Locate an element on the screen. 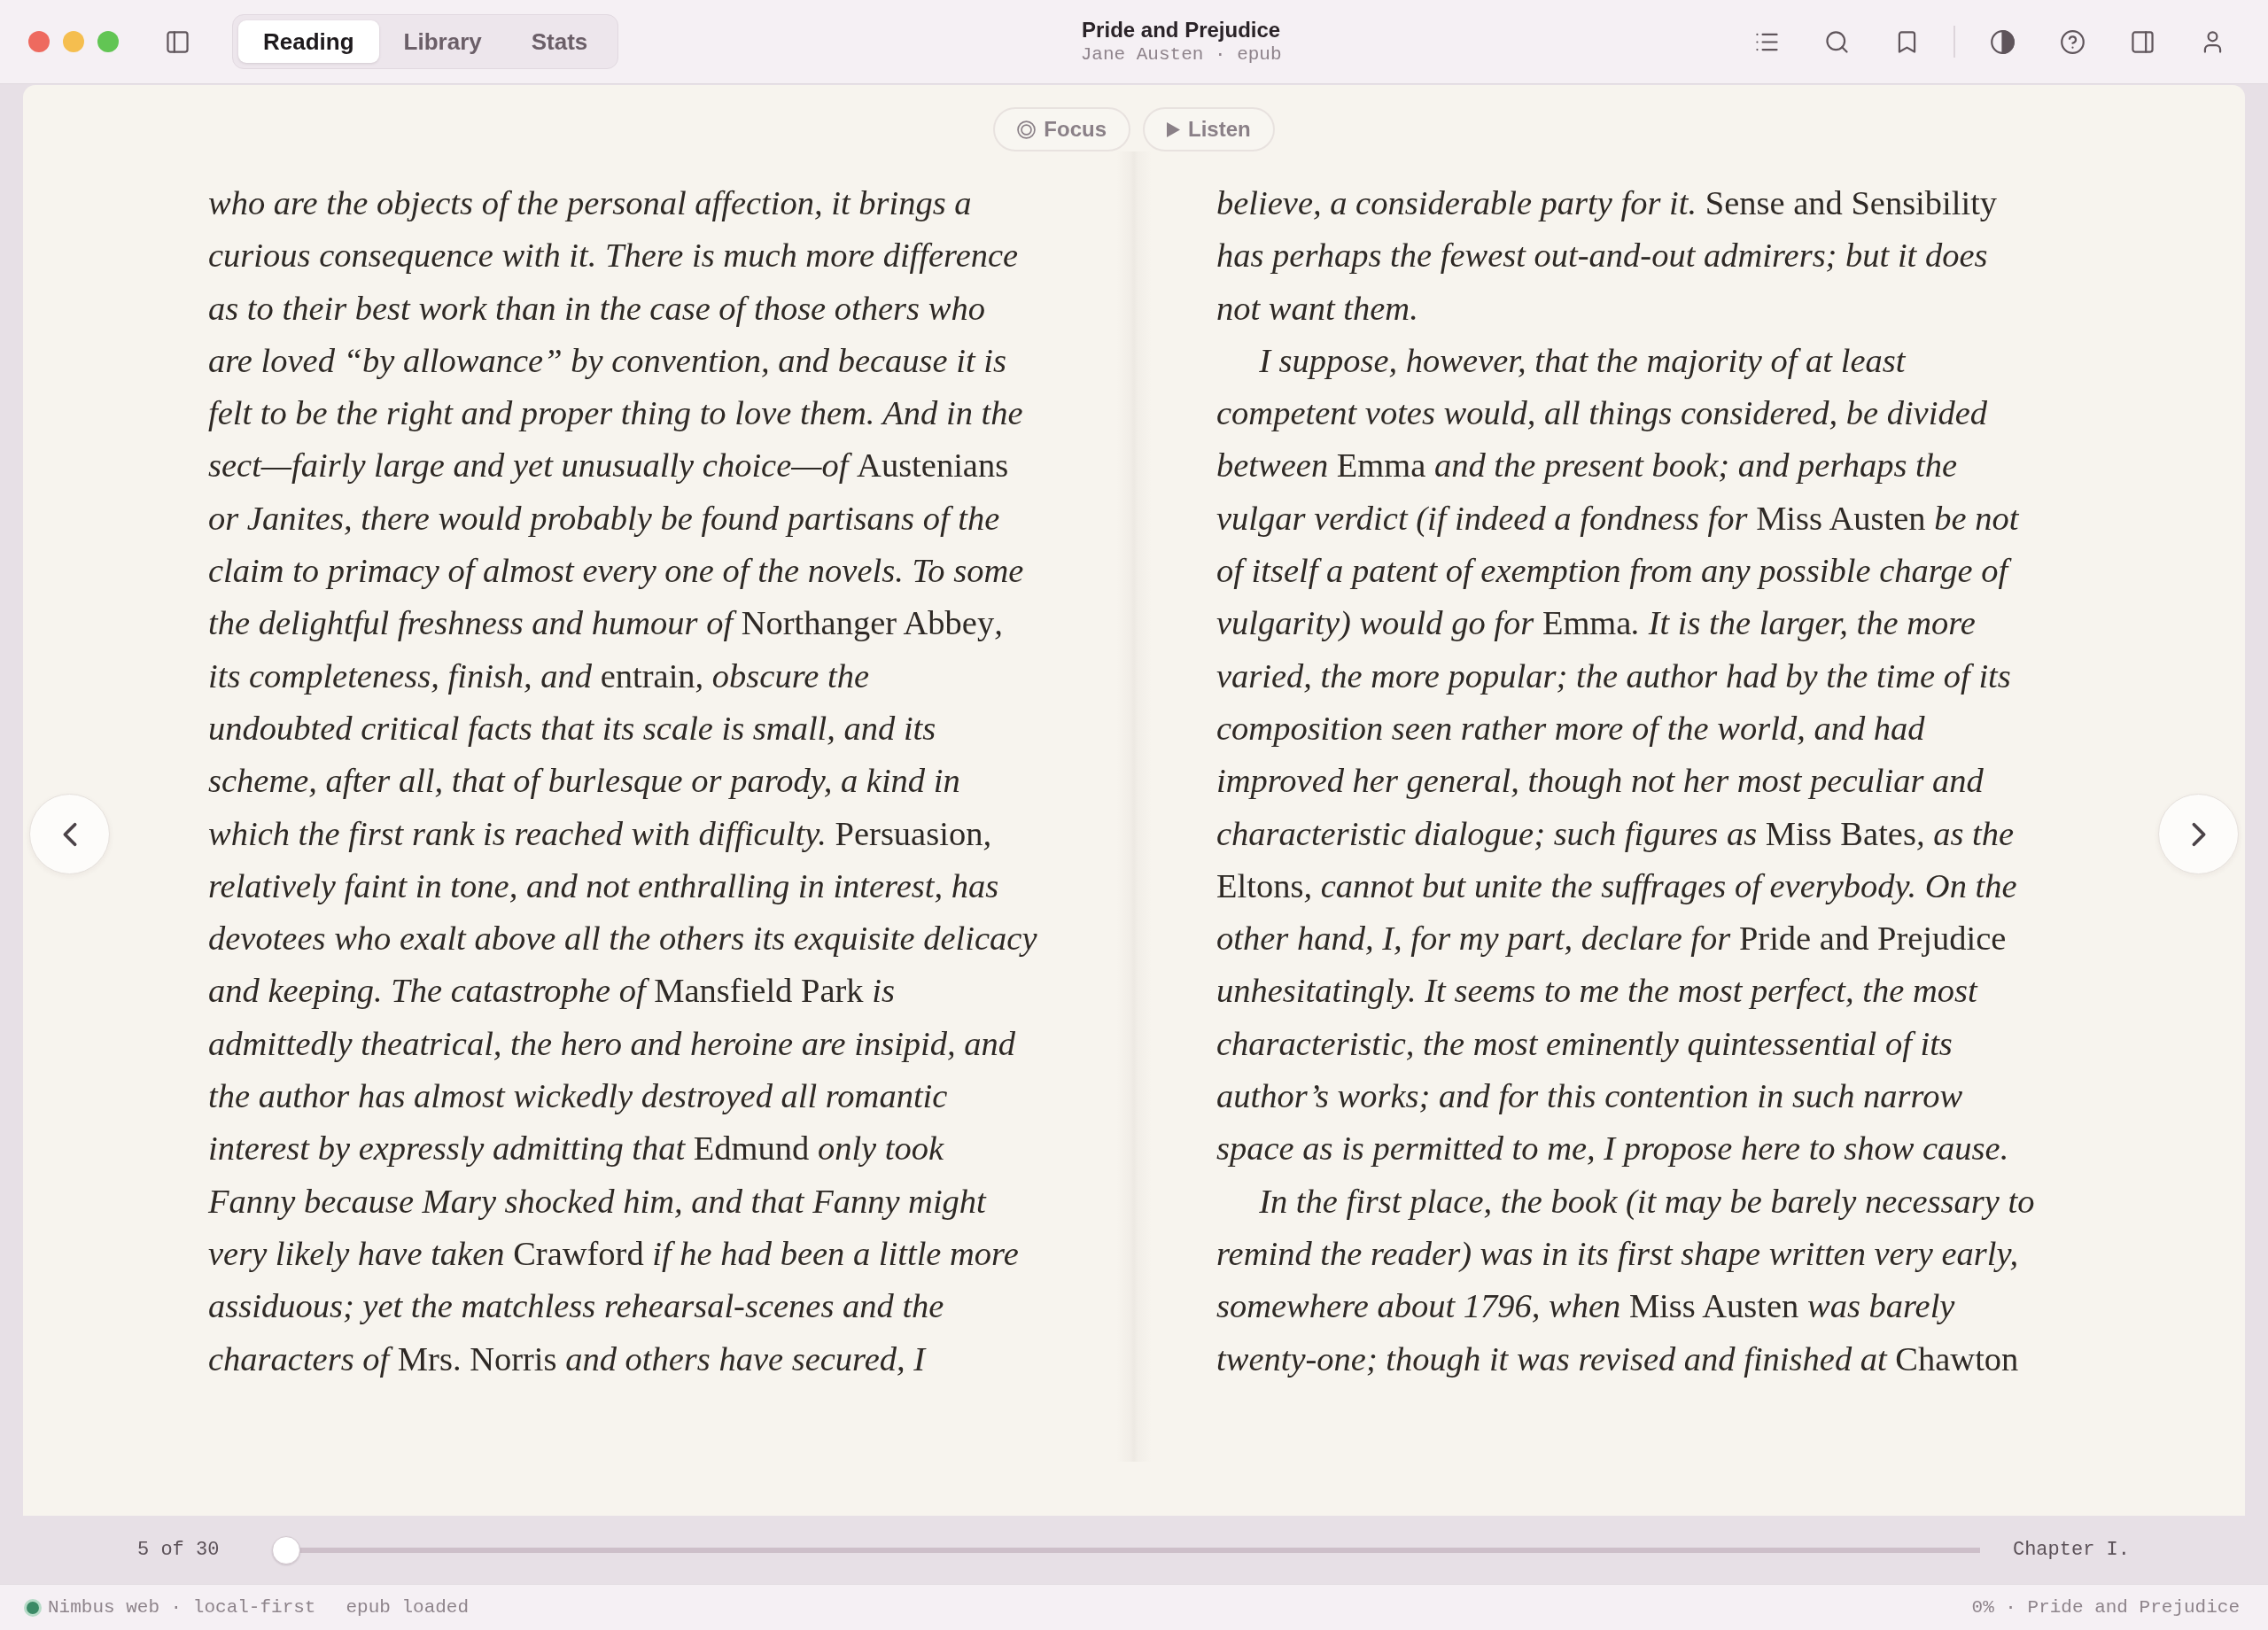  chapter-label: Chapter I. is located at coordinates (2071, 1550).